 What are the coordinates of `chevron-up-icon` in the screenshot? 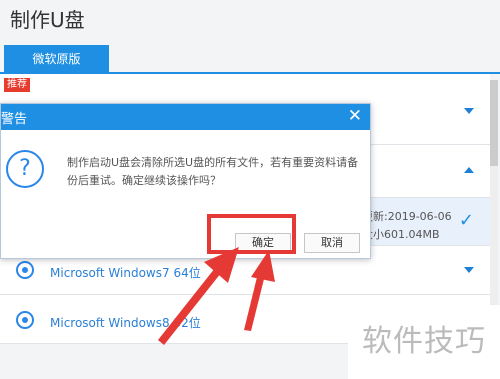 It's located at (469, 170).